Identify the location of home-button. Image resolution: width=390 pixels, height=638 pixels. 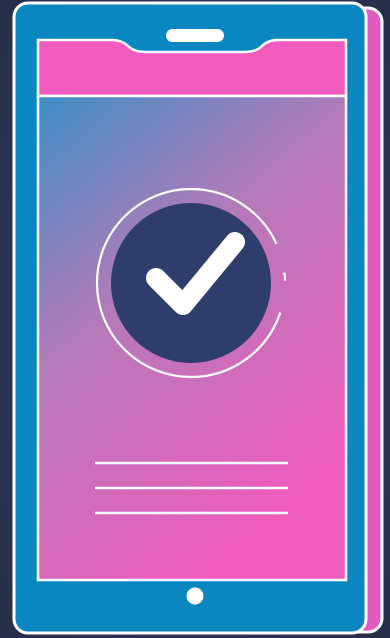
(195, 596).